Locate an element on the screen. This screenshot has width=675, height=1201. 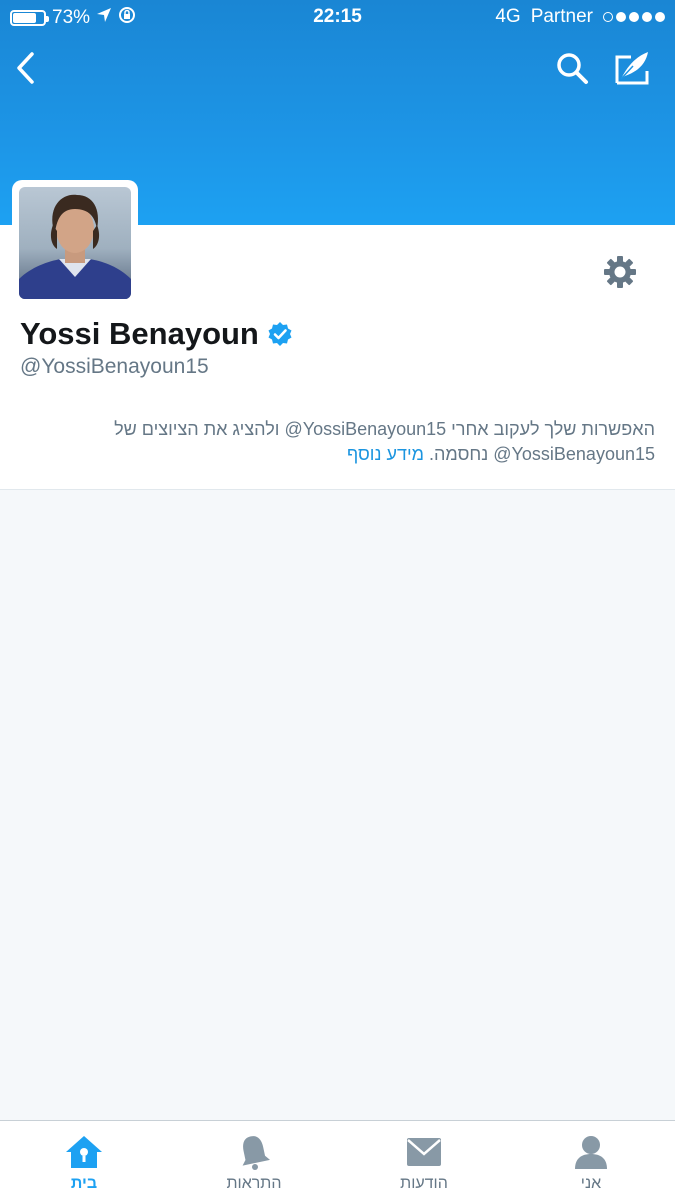
settings-button is located at coordinates (620, 272).